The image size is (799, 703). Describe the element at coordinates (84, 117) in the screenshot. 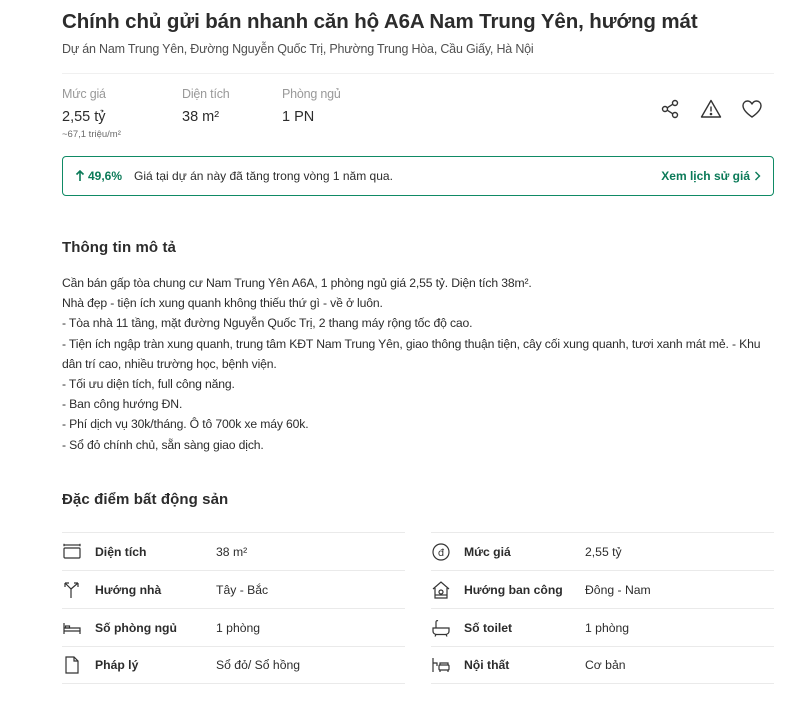

I see `stat-price-value: 2,55 tỷ` at that location.